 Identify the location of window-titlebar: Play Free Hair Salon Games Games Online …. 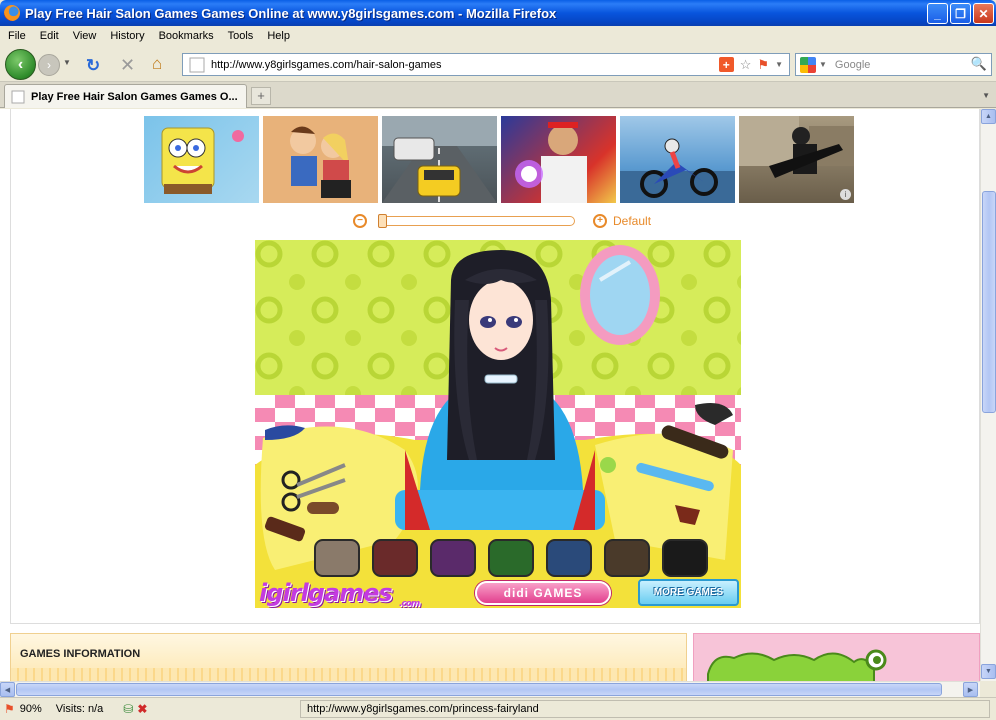
(498, 13).